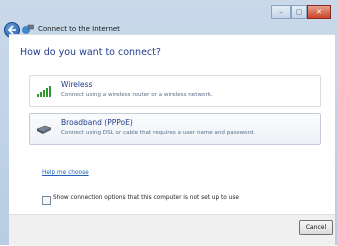 Image resolution: width=337 pixels, height=246 pixels. Describe the element at coordinates (79, 29) in the screenshot. I see `window-title: Connect to the Internet` at that location.